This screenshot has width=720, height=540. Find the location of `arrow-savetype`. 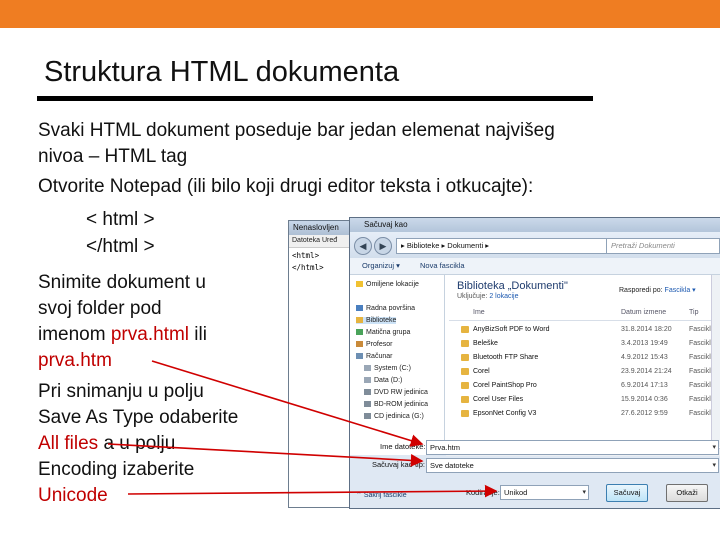

arrow-savetype is located at coordinates (265, 455).